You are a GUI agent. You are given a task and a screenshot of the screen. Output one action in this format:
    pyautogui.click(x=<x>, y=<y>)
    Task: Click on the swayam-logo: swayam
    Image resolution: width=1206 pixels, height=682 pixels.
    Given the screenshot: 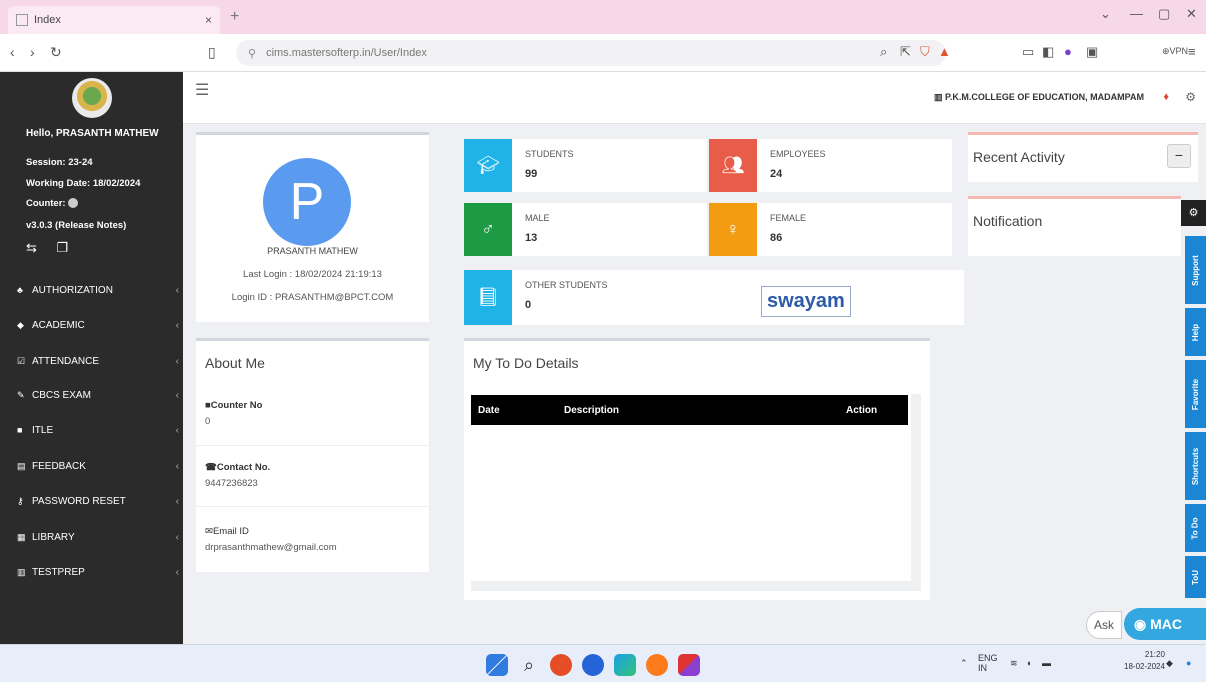 What is the action you would take?
    pyautogui.click(x=806, y=301)
    